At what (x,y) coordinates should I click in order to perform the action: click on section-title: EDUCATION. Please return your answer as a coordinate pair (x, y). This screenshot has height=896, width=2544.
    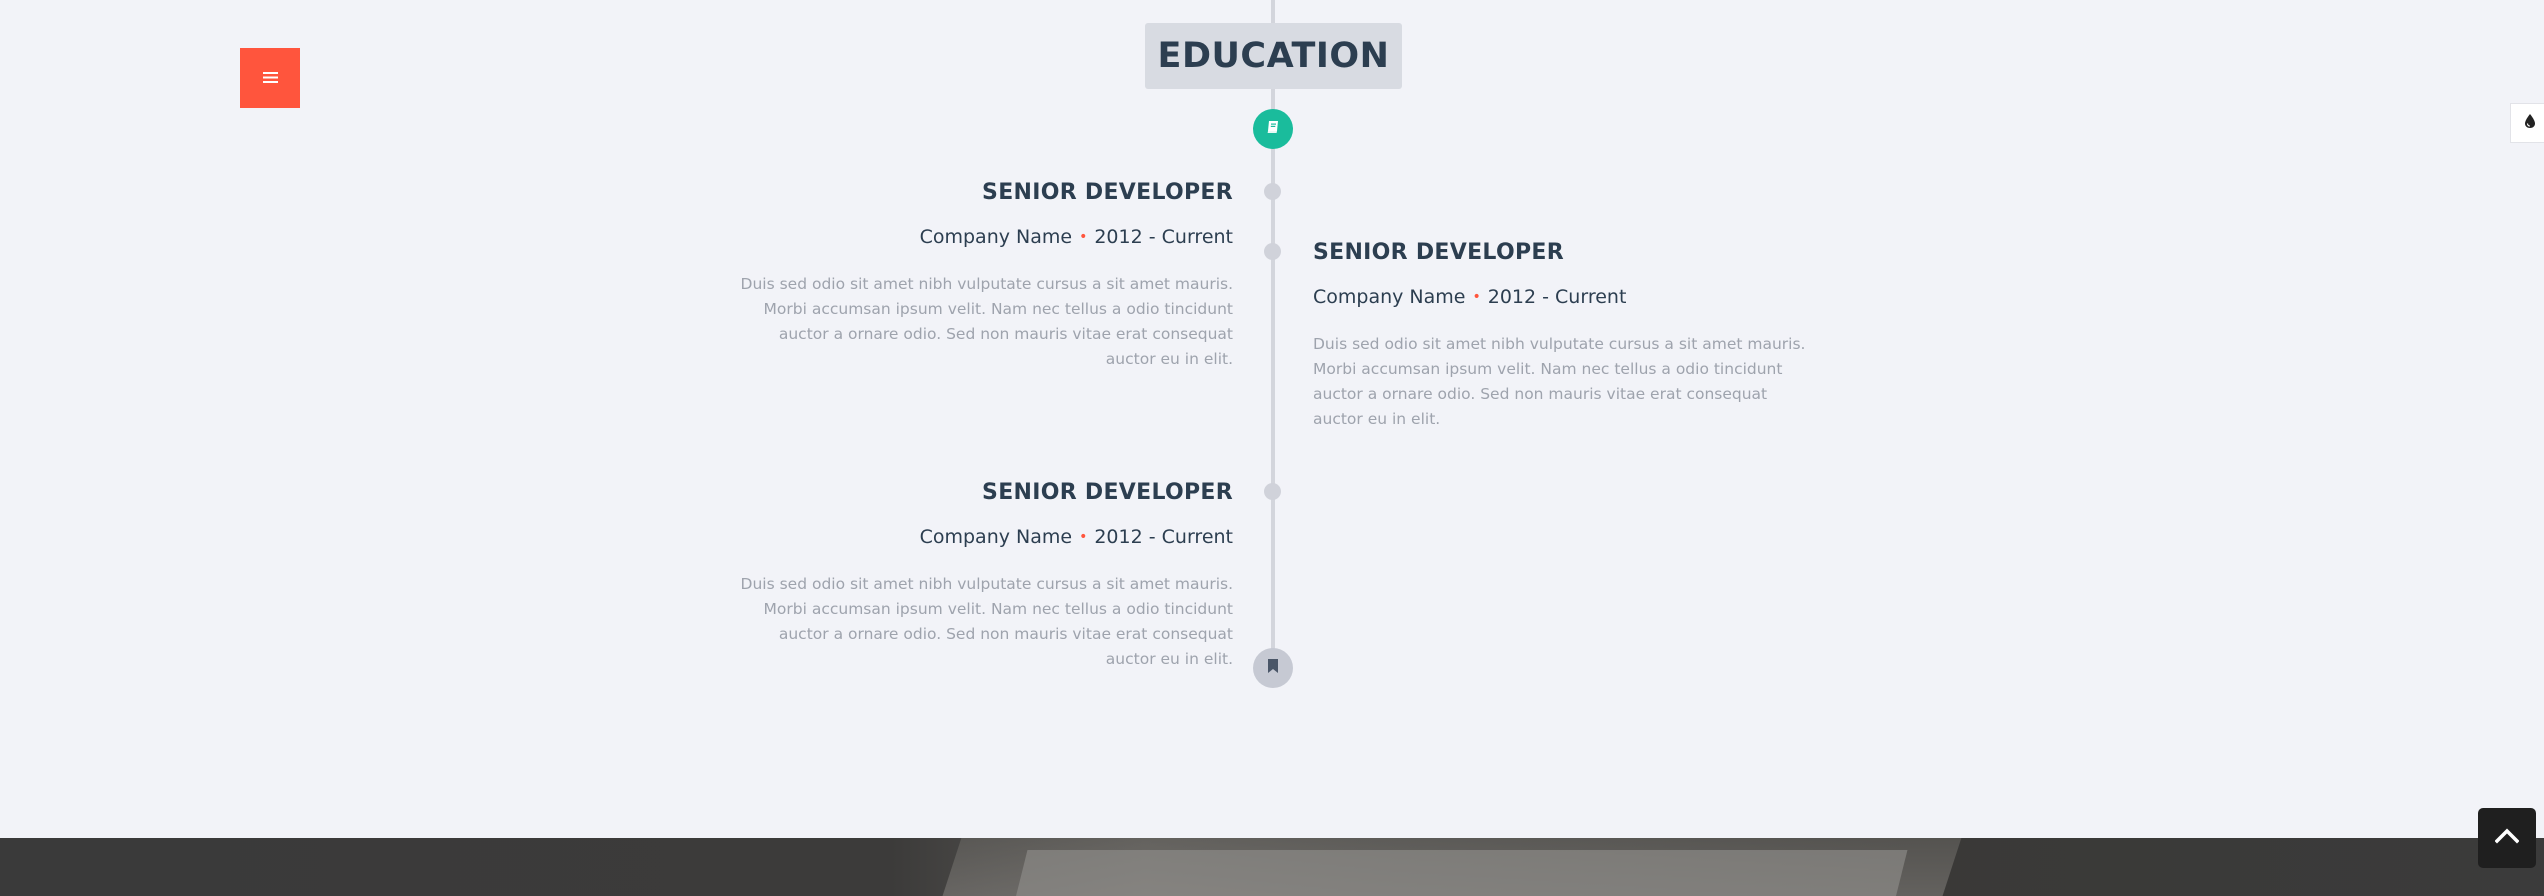
    Looking at the image, I should click on (1273, 56).